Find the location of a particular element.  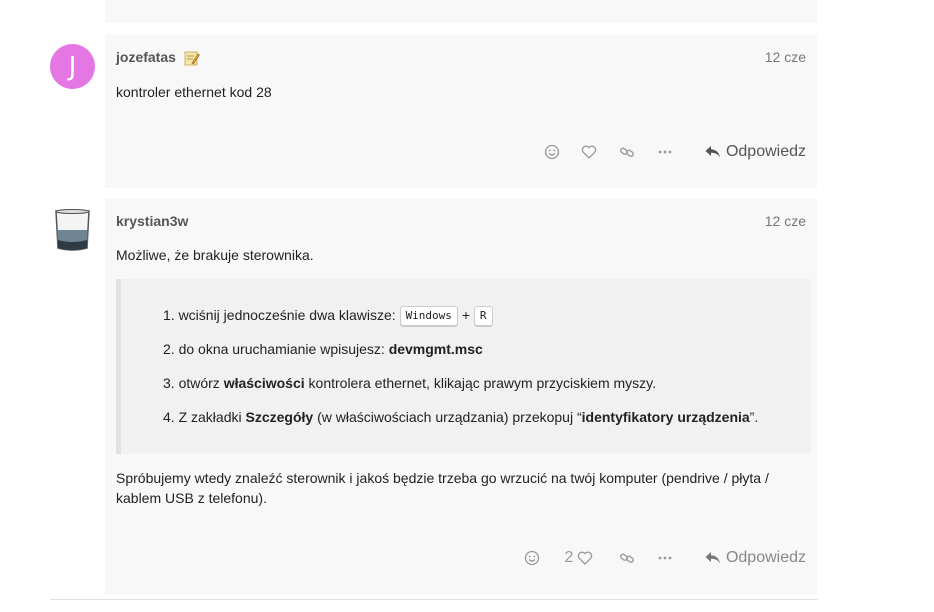

post-actions: 2 Odpowiedz is located at coordinates (660, 558).